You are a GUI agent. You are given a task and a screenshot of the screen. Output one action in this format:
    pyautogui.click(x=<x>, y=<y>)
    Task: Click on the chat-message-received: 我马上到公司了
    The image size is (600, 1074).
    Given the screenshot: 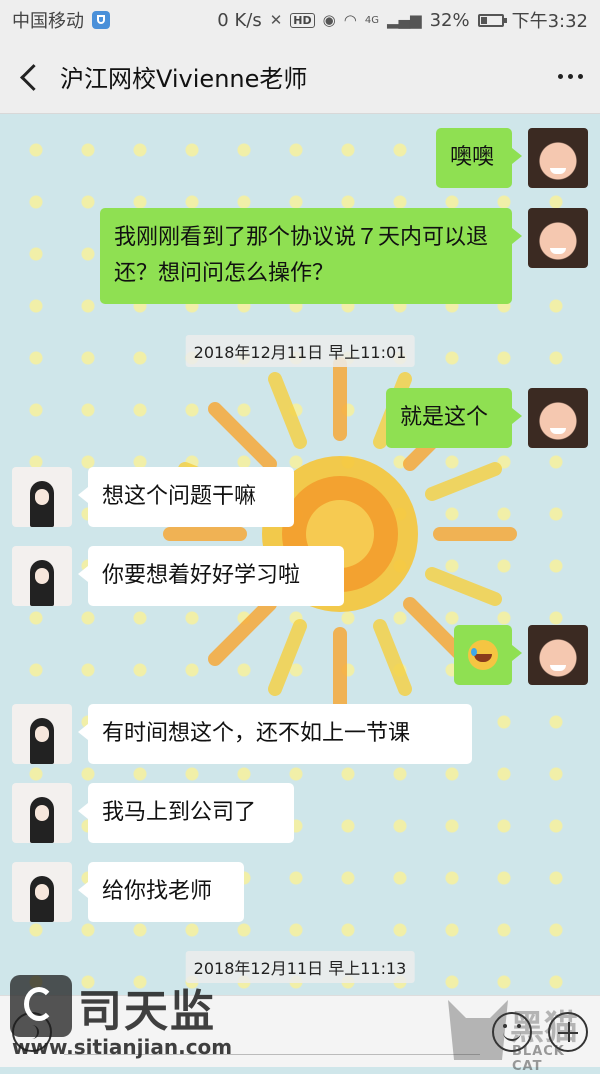 What is the action you would take?
    pyautogui.click(x=153, y=813)
    